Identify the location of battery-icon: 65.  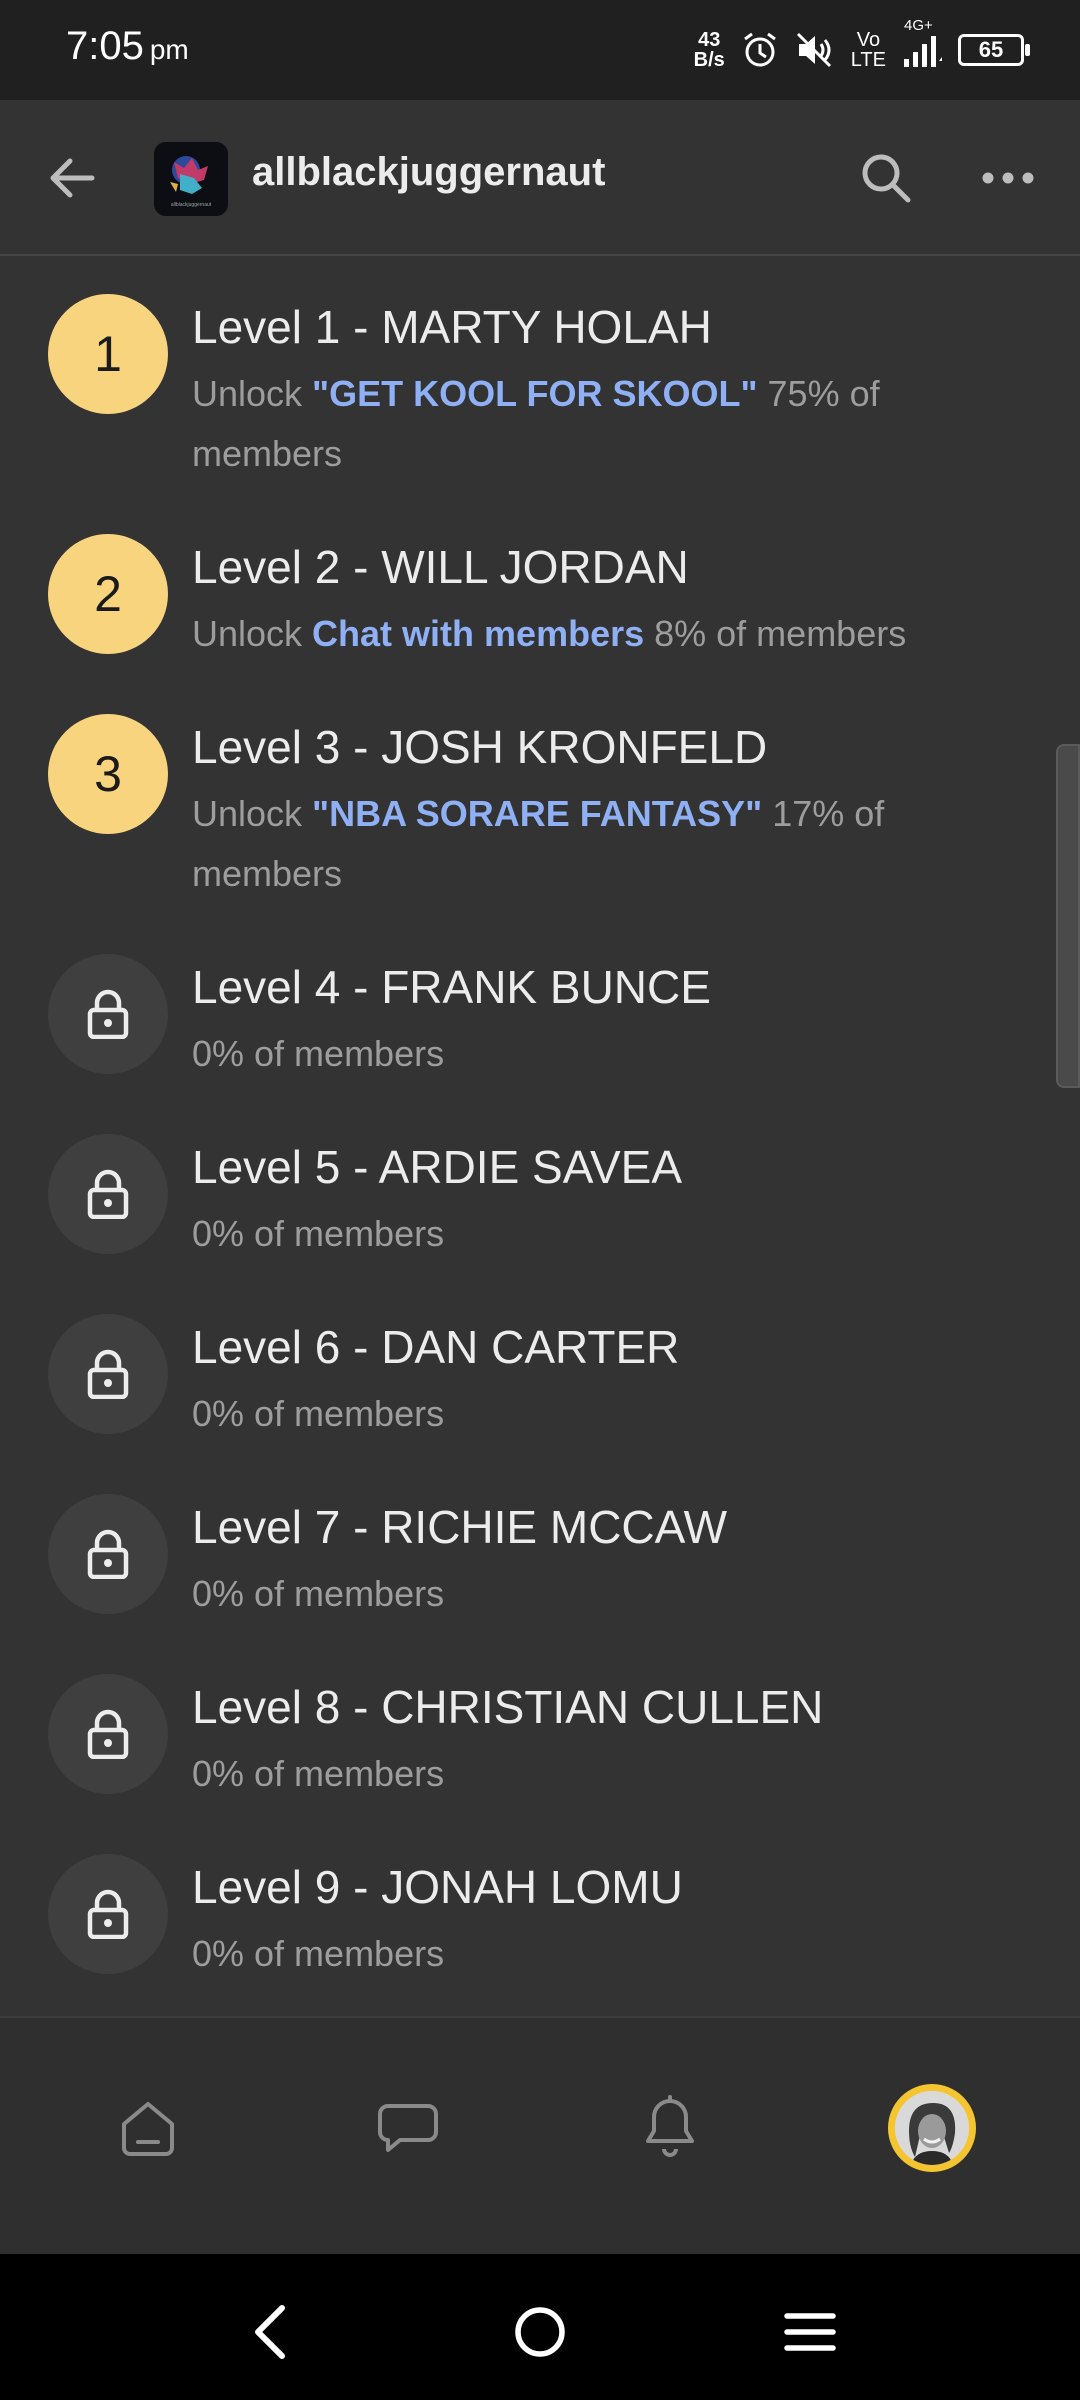
(994, 50).